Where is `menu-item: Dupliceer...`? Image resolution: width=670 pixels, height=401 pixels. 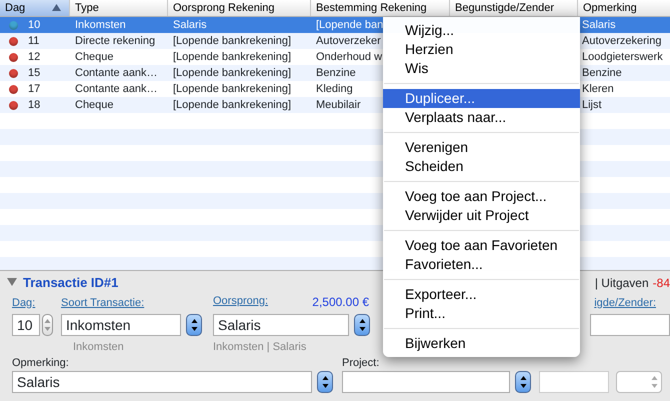 menu-item: Dupliceer... is located at coordinates (481, 98).